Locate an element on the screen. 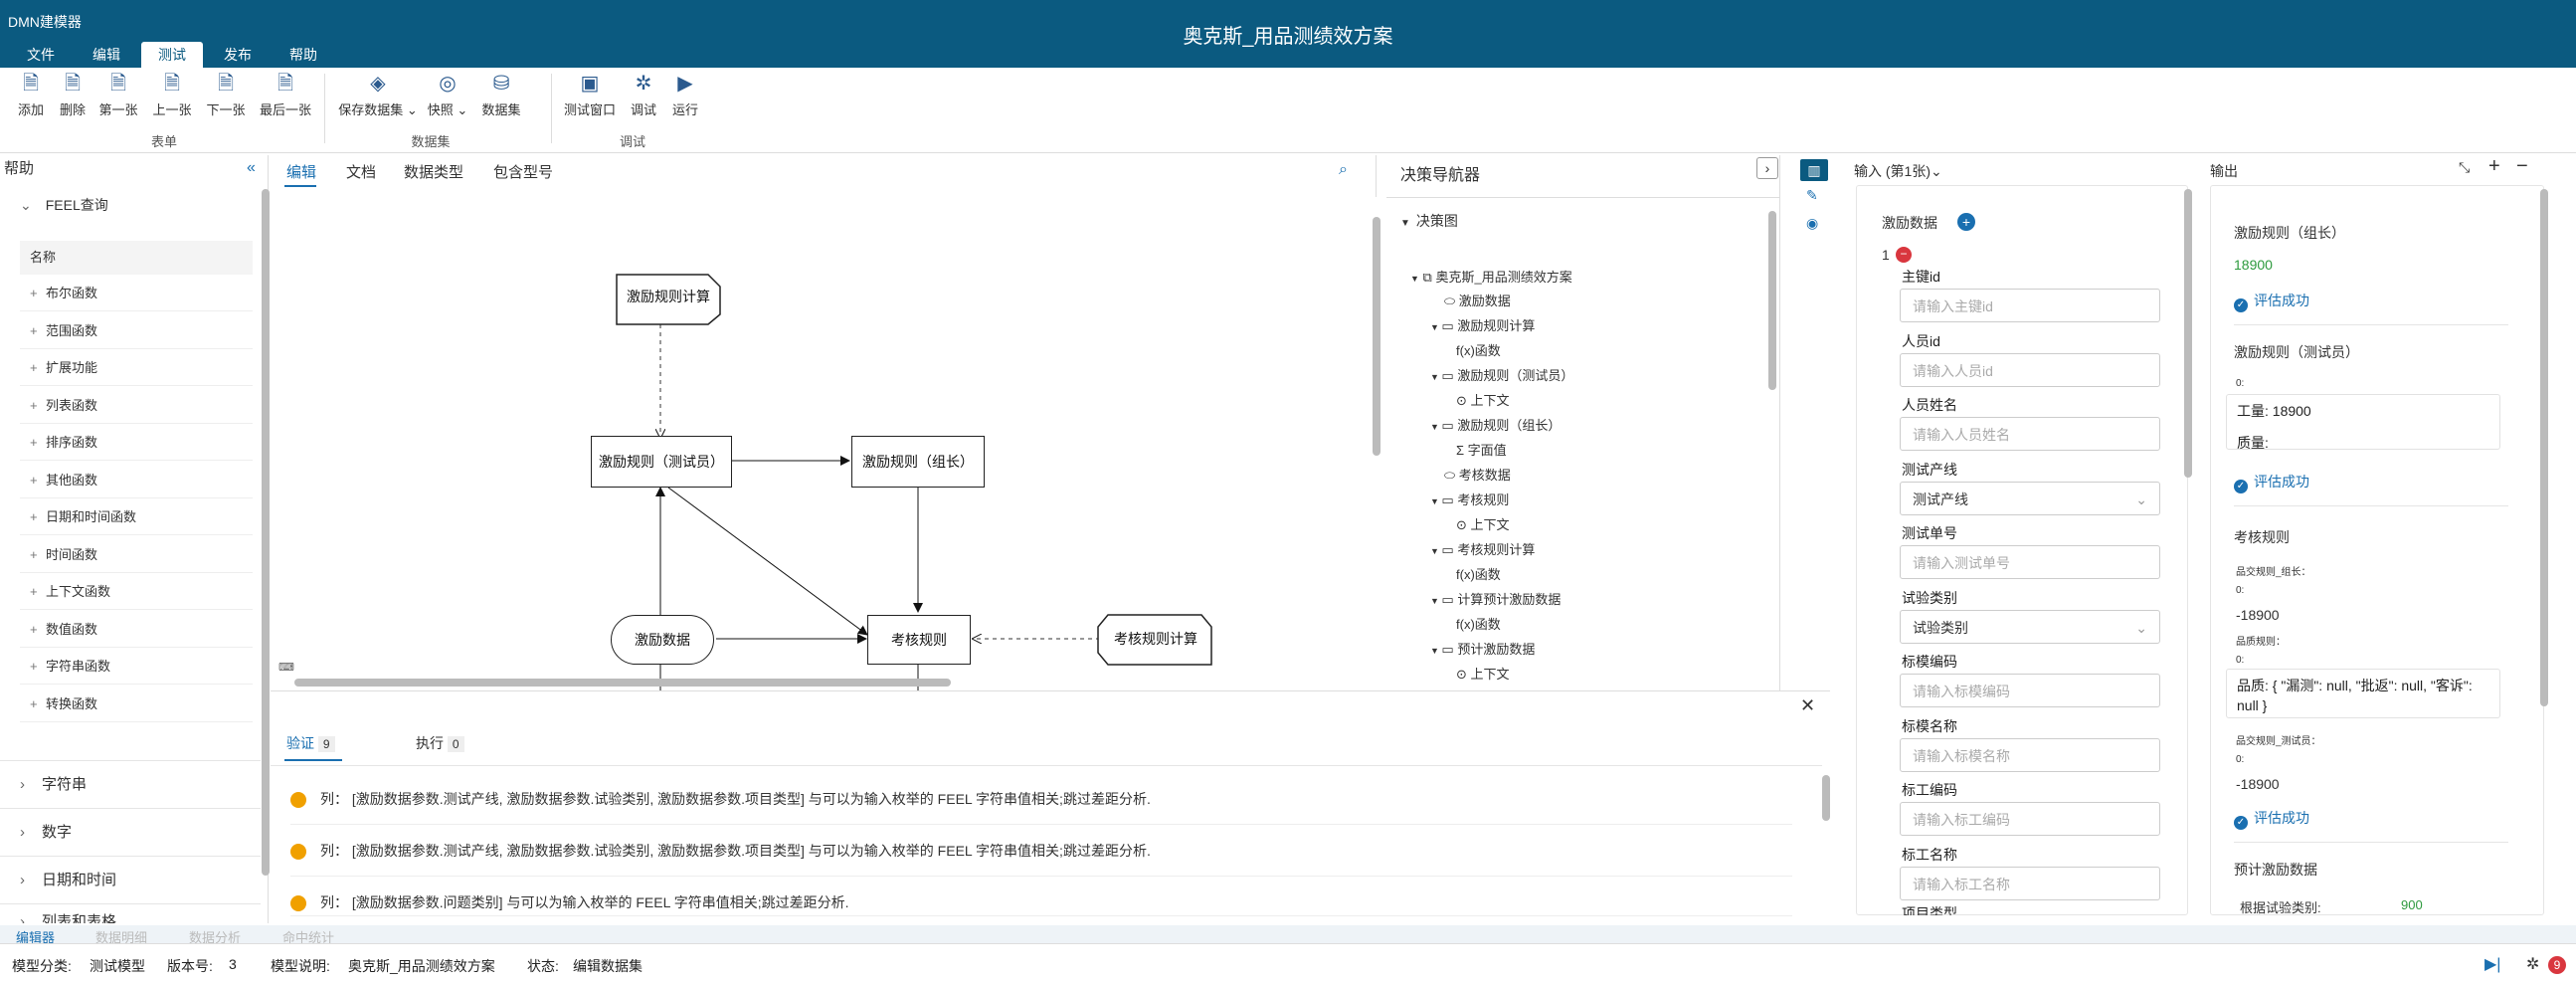 Image resolution: width=2576 pixels, height=983 pixels. menu-tab-edit: 编辑 is located at coordinates (106, 55).